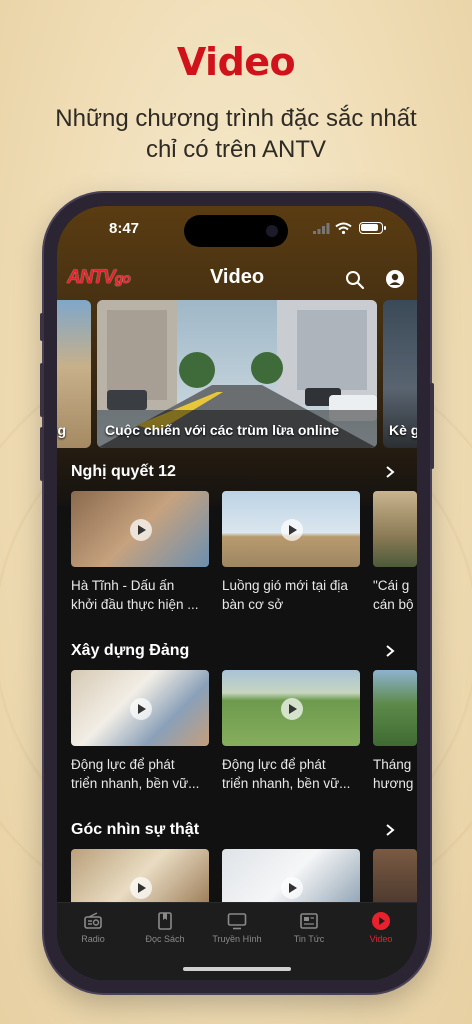 This screenshot has width=472, height=1024. I want to click on dynamic-island, so click(236, 231).